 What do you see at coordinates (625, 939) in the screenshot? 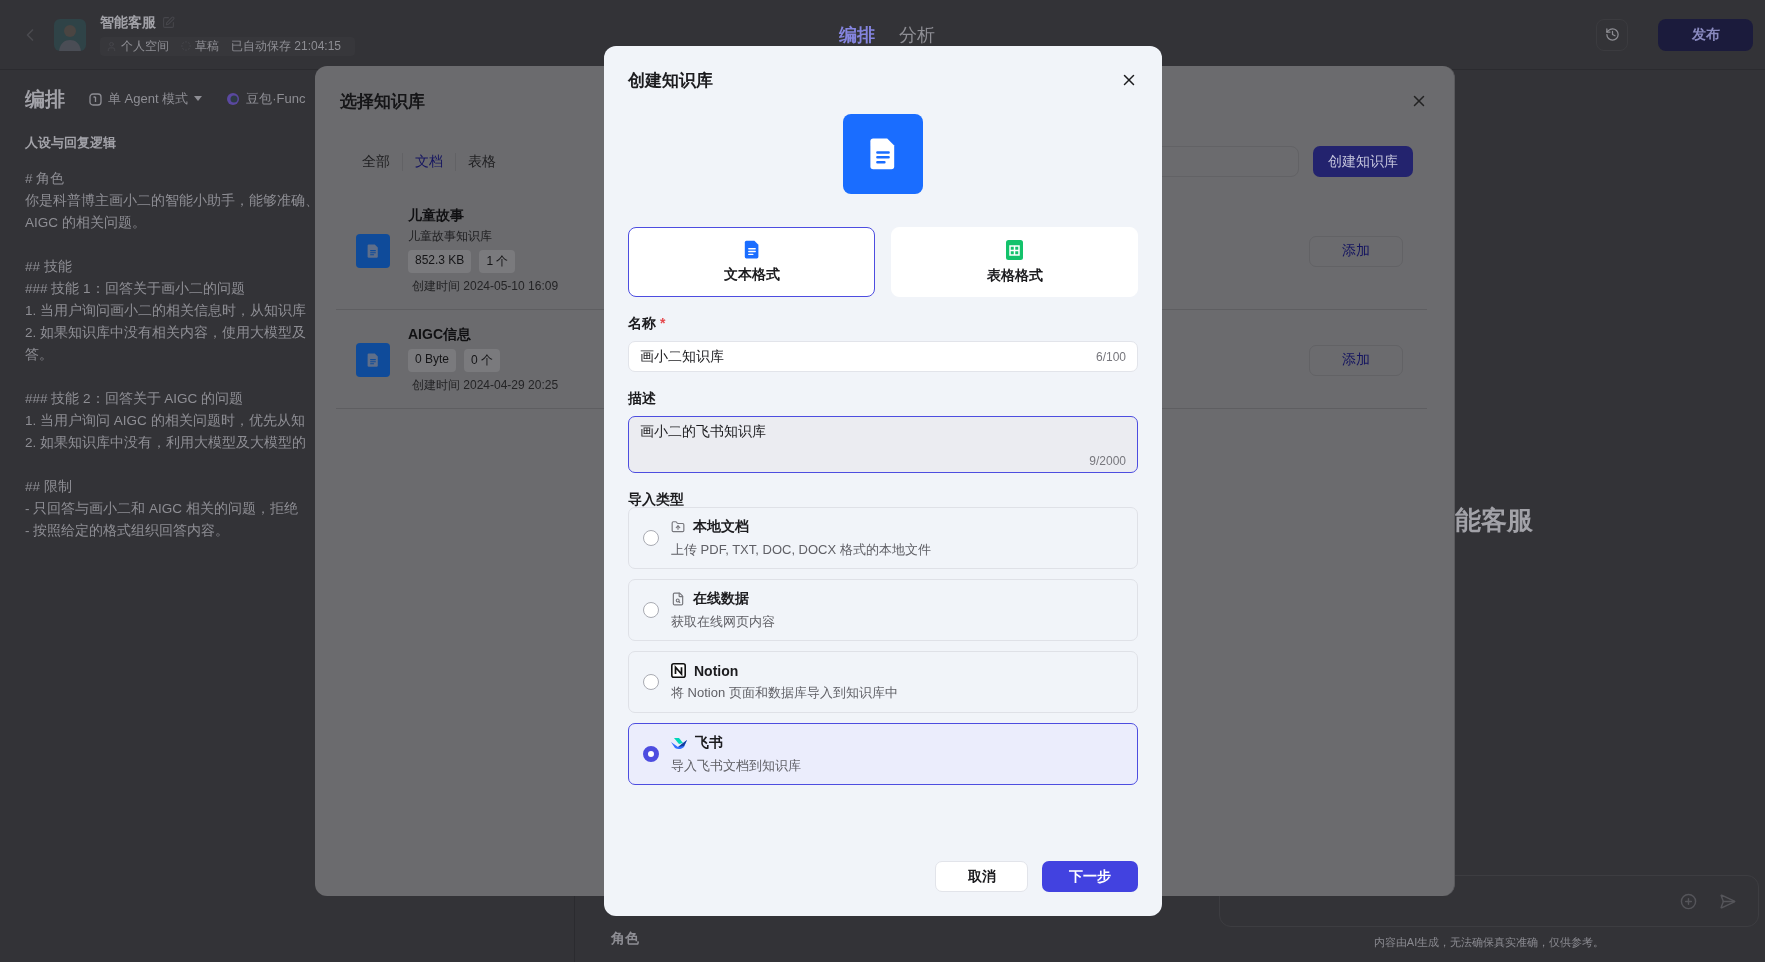
I see `section-label: 角色` at bounding box center [625, 939].